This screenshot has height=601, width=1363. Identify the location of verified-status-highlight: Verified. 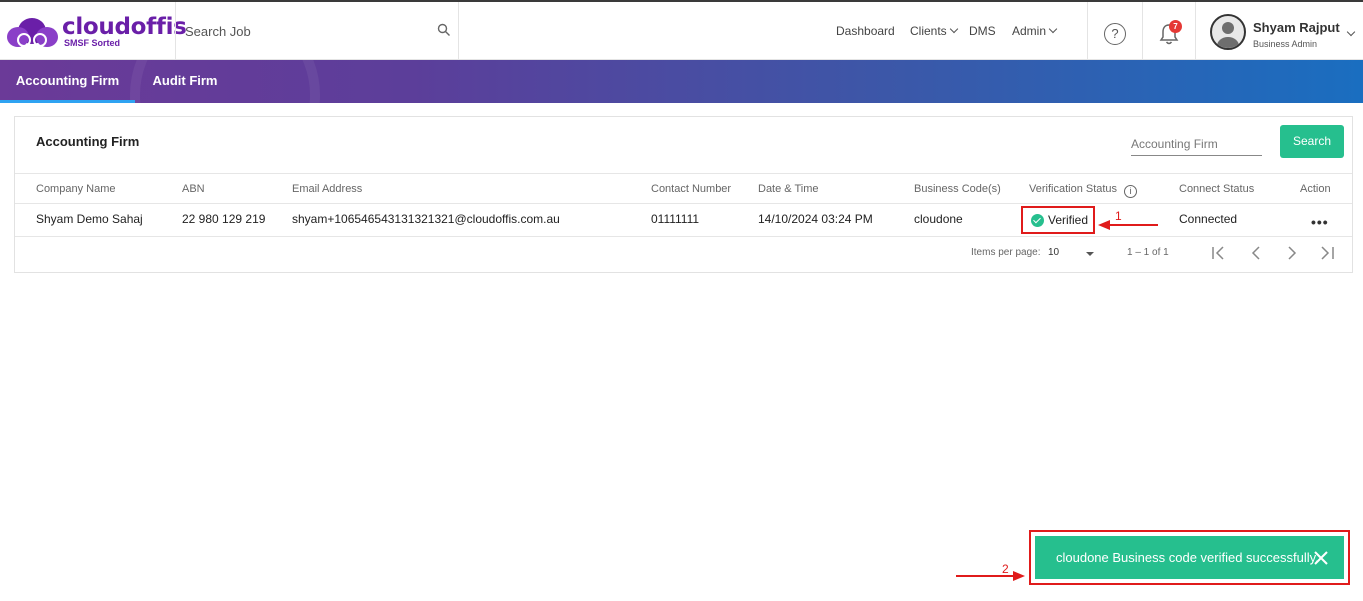
(1058, 220).